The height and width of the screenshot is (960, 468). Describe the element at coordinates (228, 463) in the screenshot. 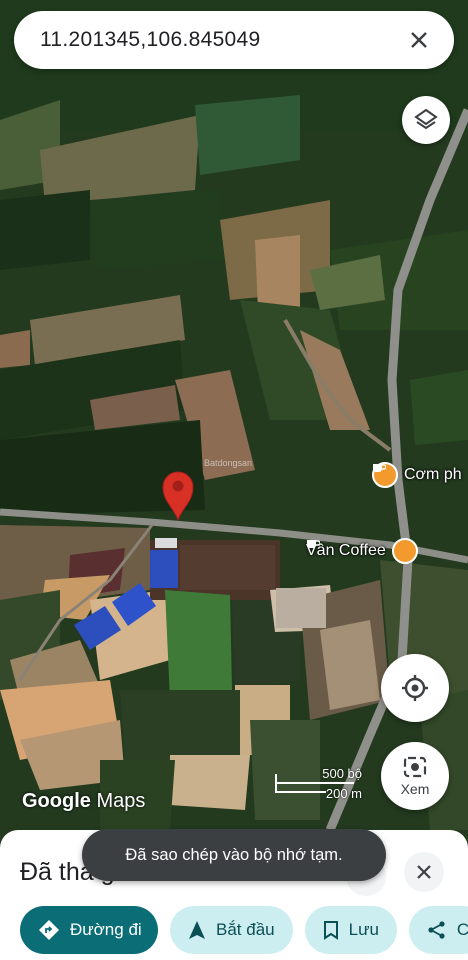

I see `watermark-text: Batdongsan` at that location.